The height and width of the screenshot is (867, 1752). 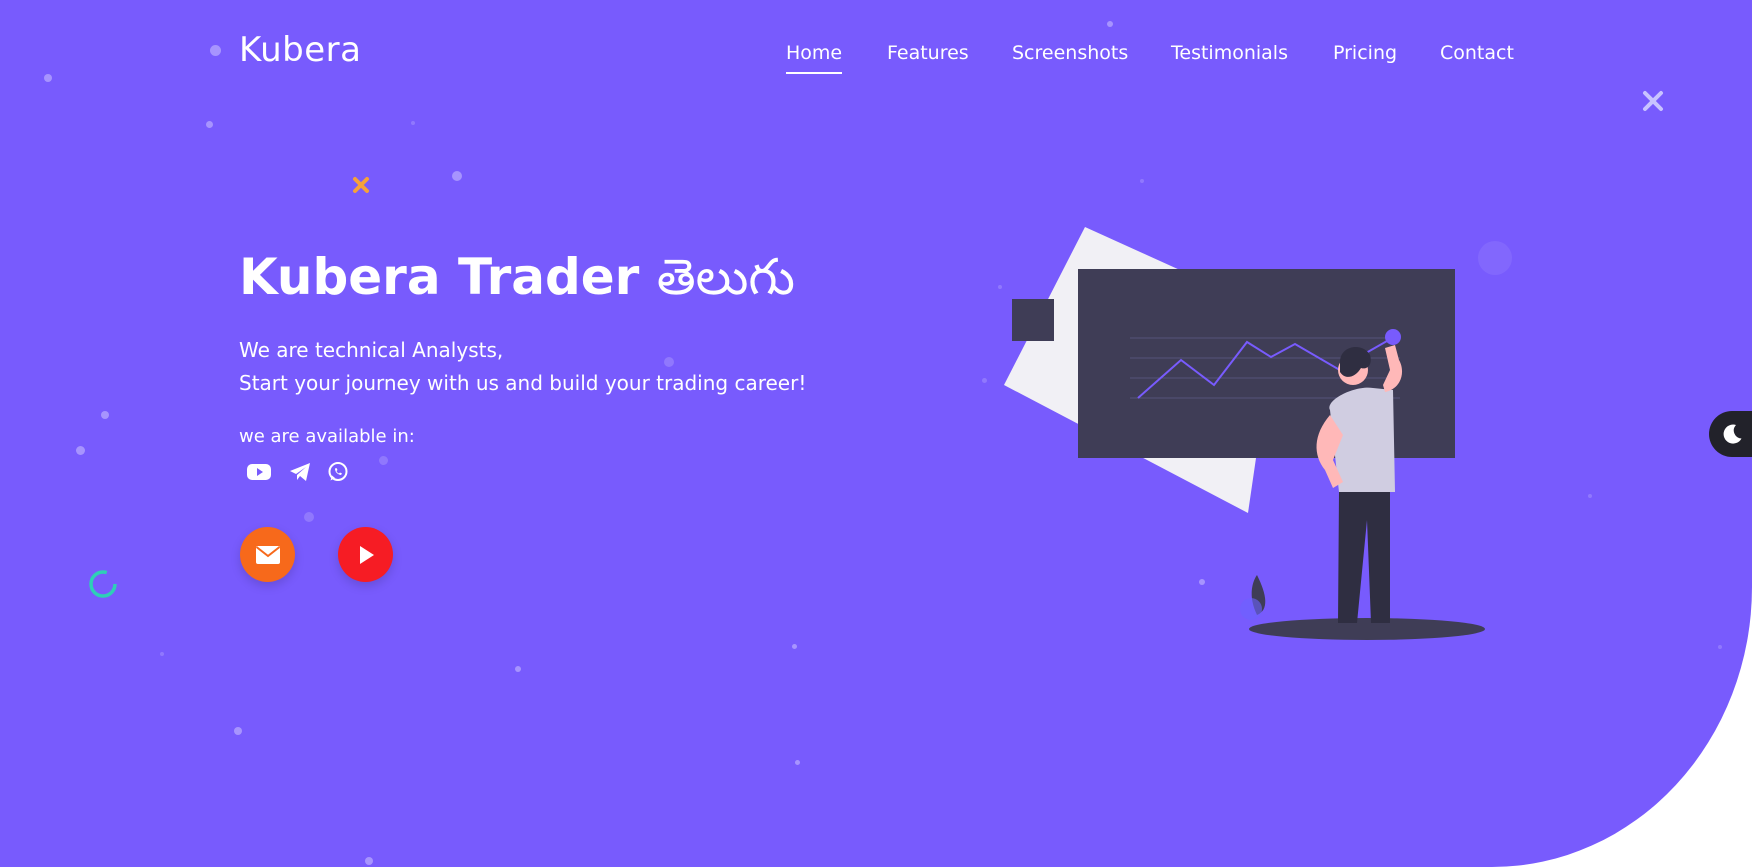 What do you see at coordinates (1070, 53) in the screenshot?
I see `nav-screenshots: Screenshots` at bounding box center [1070, 53].